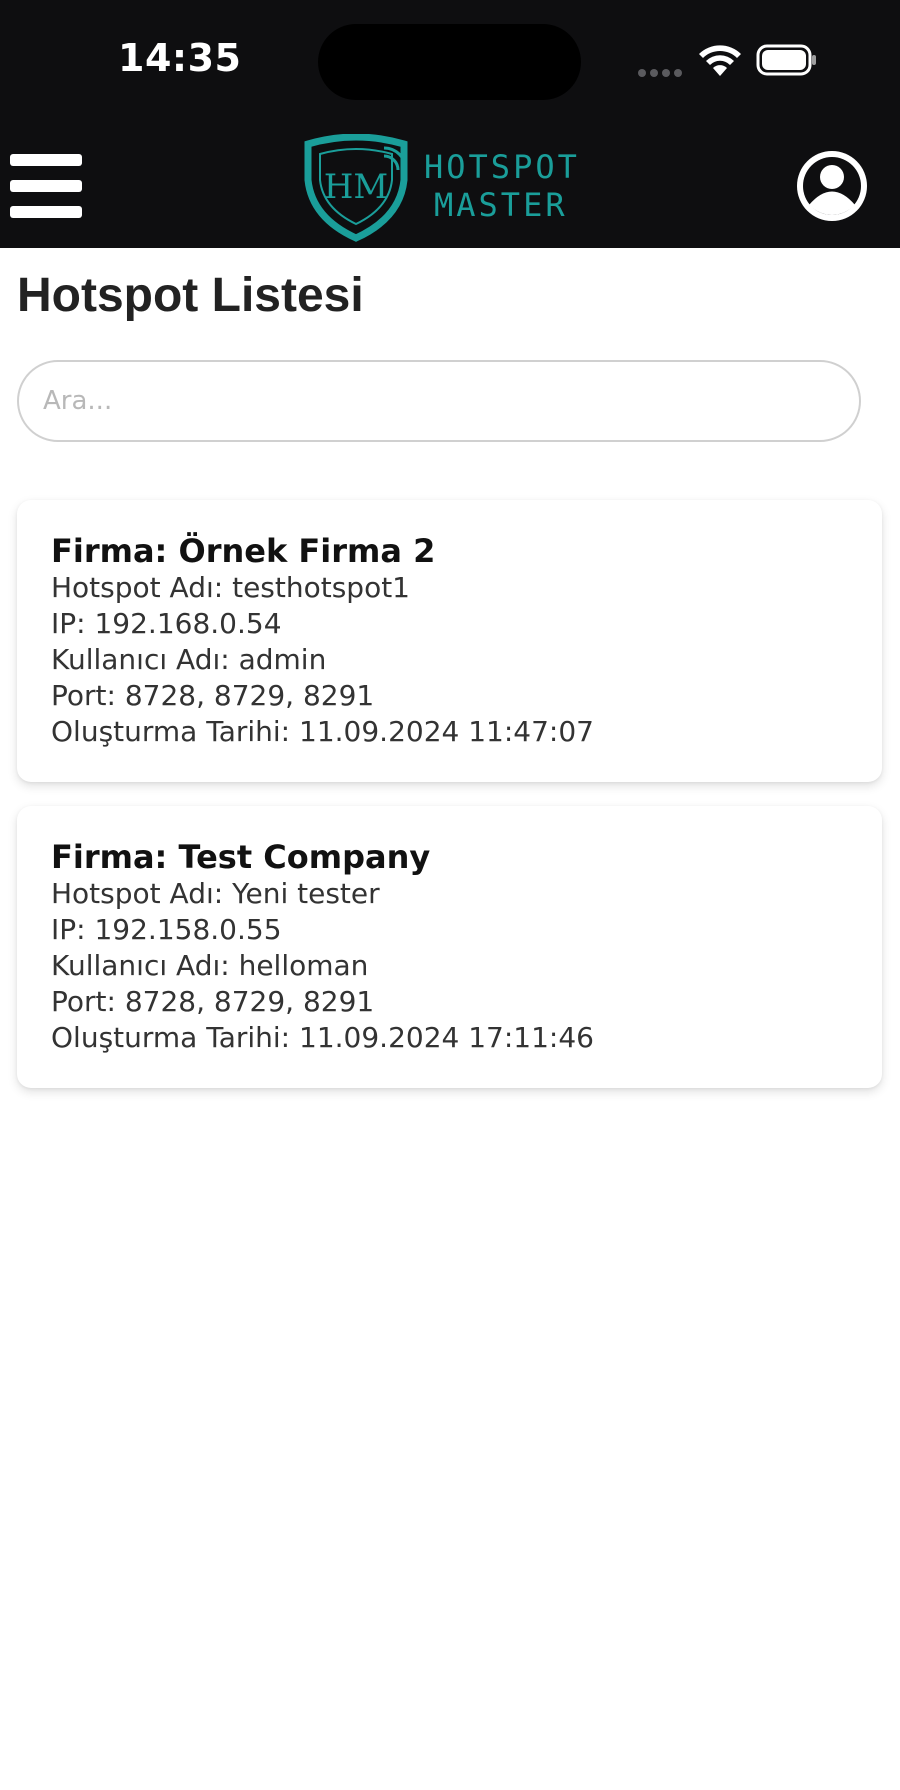  Describe the element at coordinates (243, 551) in the screenshot. I see `hotspot-company: Firma: Örnek Firma 2` at that location.